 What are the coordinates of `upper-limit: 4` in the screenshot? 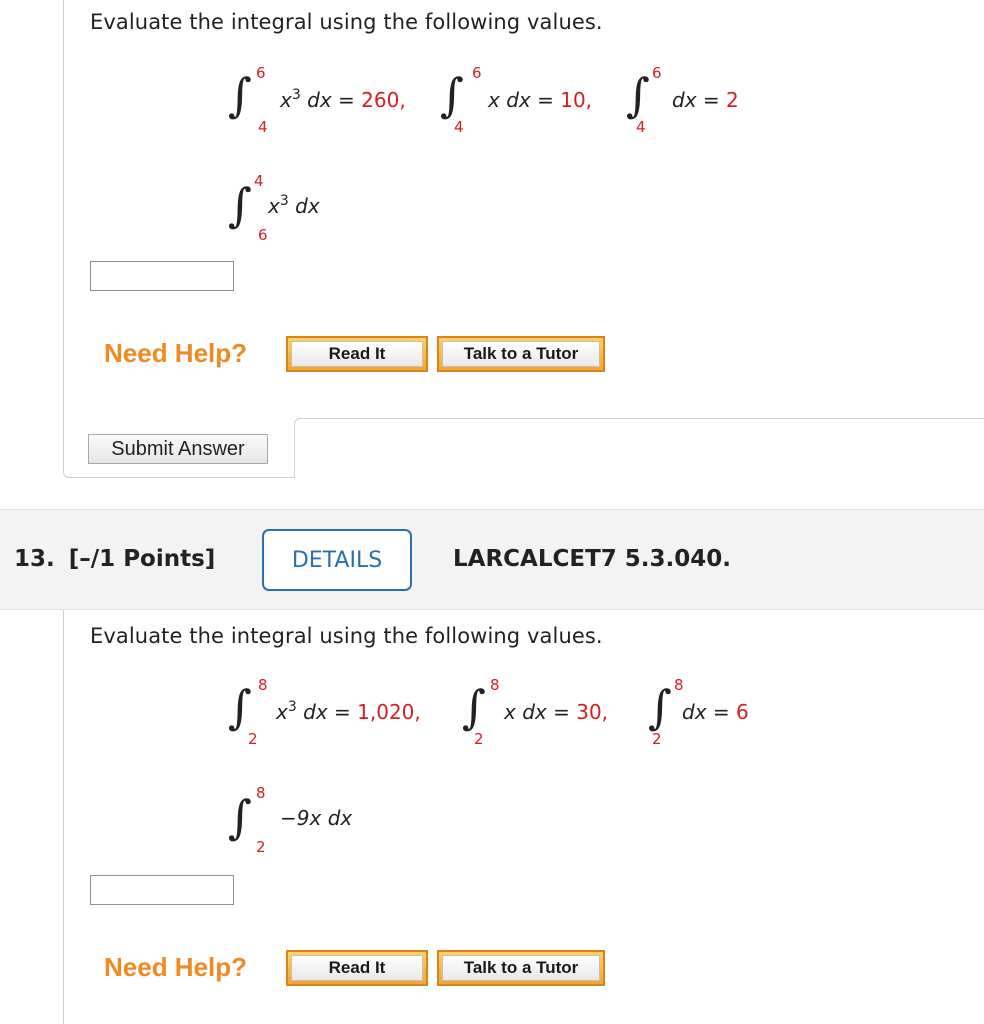 It's located at (259, 181).